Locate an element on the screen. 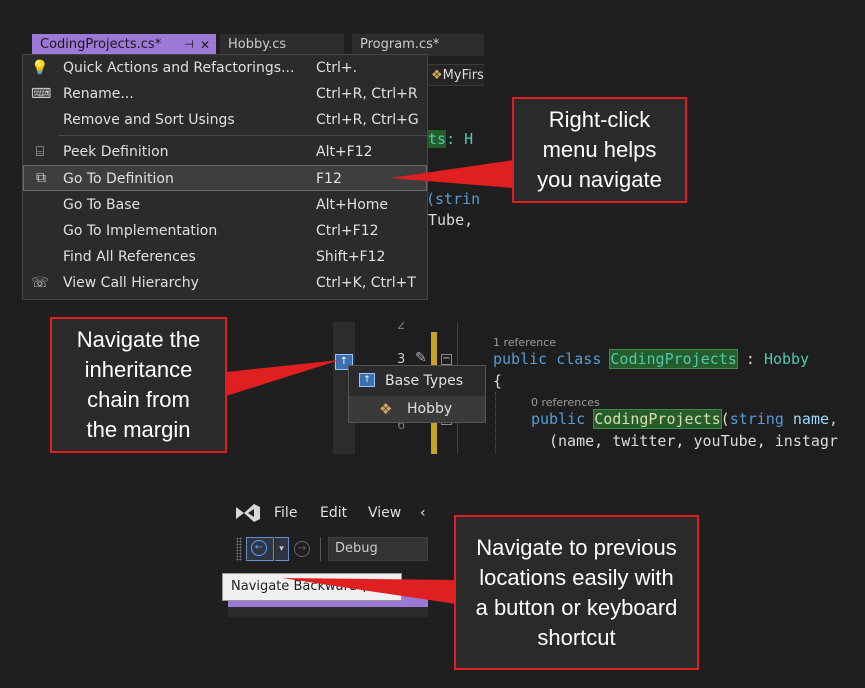 The image size is (865, 688). callout-right-click-menu: Right-click menu helps you navigate is located at coordinates (599, 150).